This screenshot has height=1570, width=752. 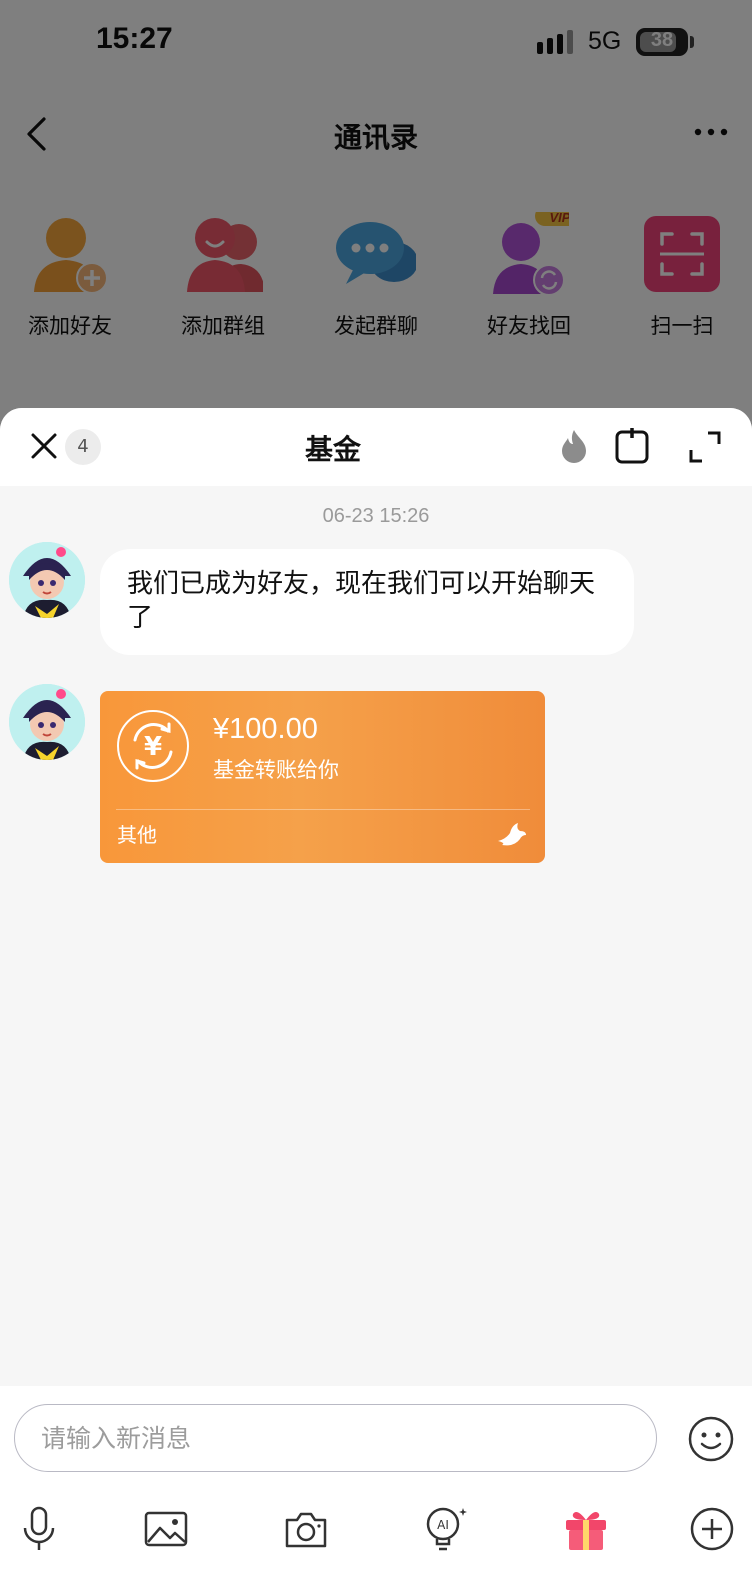 What do you see at coordinates (83, 447) in the screenshot?
I see `unread-count-badge: 4` at bounding box center [83, 447].